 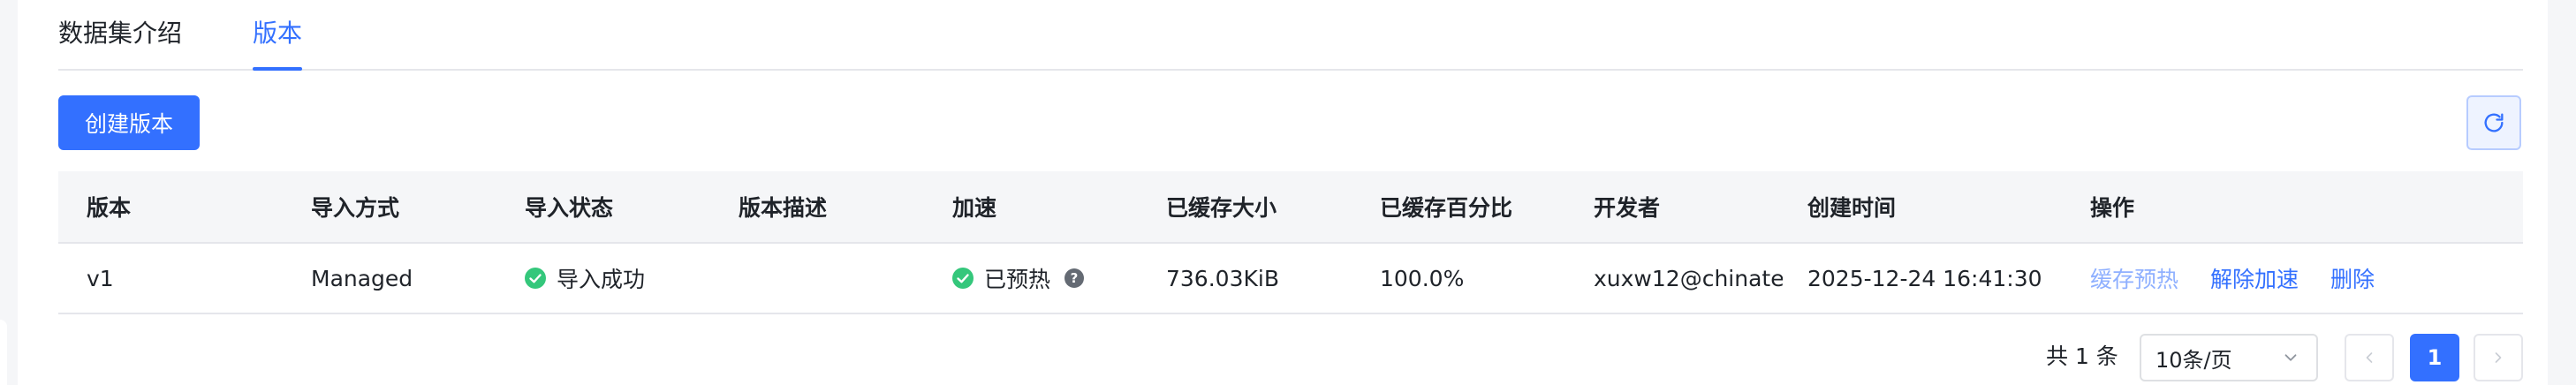 I want to click on header-acceleration: 加速, so click(x=975, y=208).